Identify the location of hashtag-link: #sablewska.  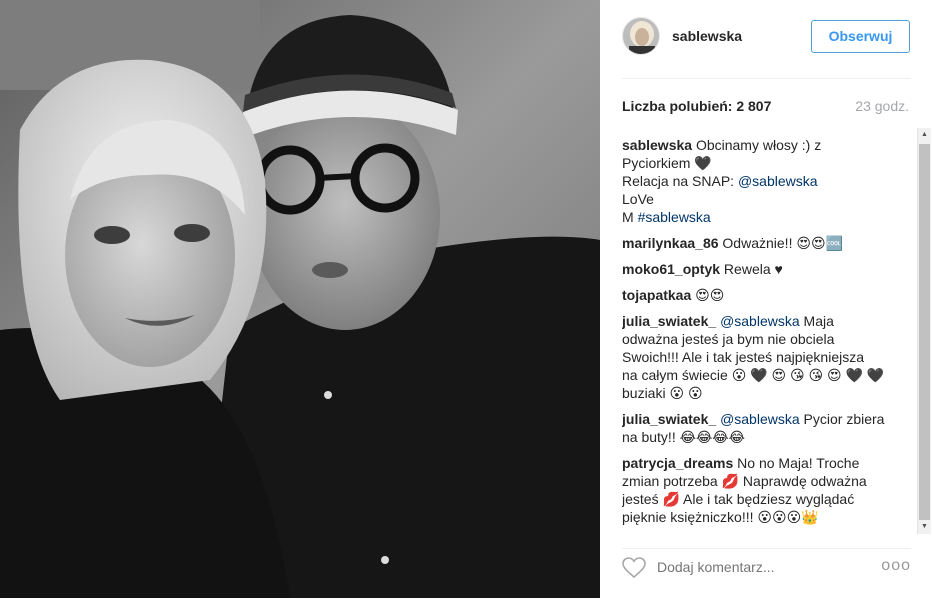
(674, 217).